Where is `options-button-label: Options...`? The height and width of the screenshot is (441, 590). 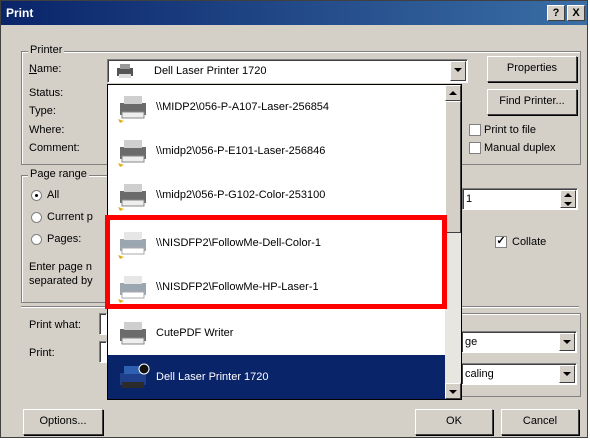 options-button-label: Options... is located at coordinates (63, 421).